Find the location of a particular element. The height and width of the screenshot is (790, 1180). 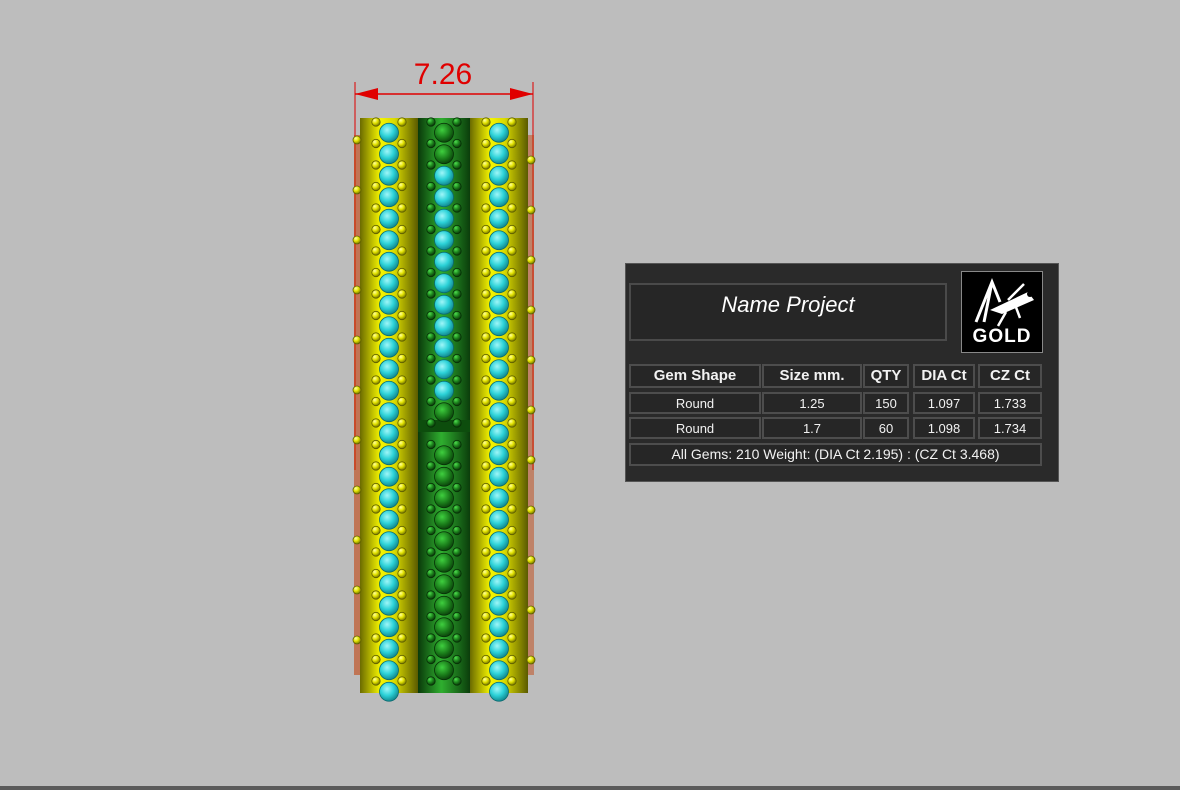

logo-text: GOLD is located at coordinates (1002, 336).